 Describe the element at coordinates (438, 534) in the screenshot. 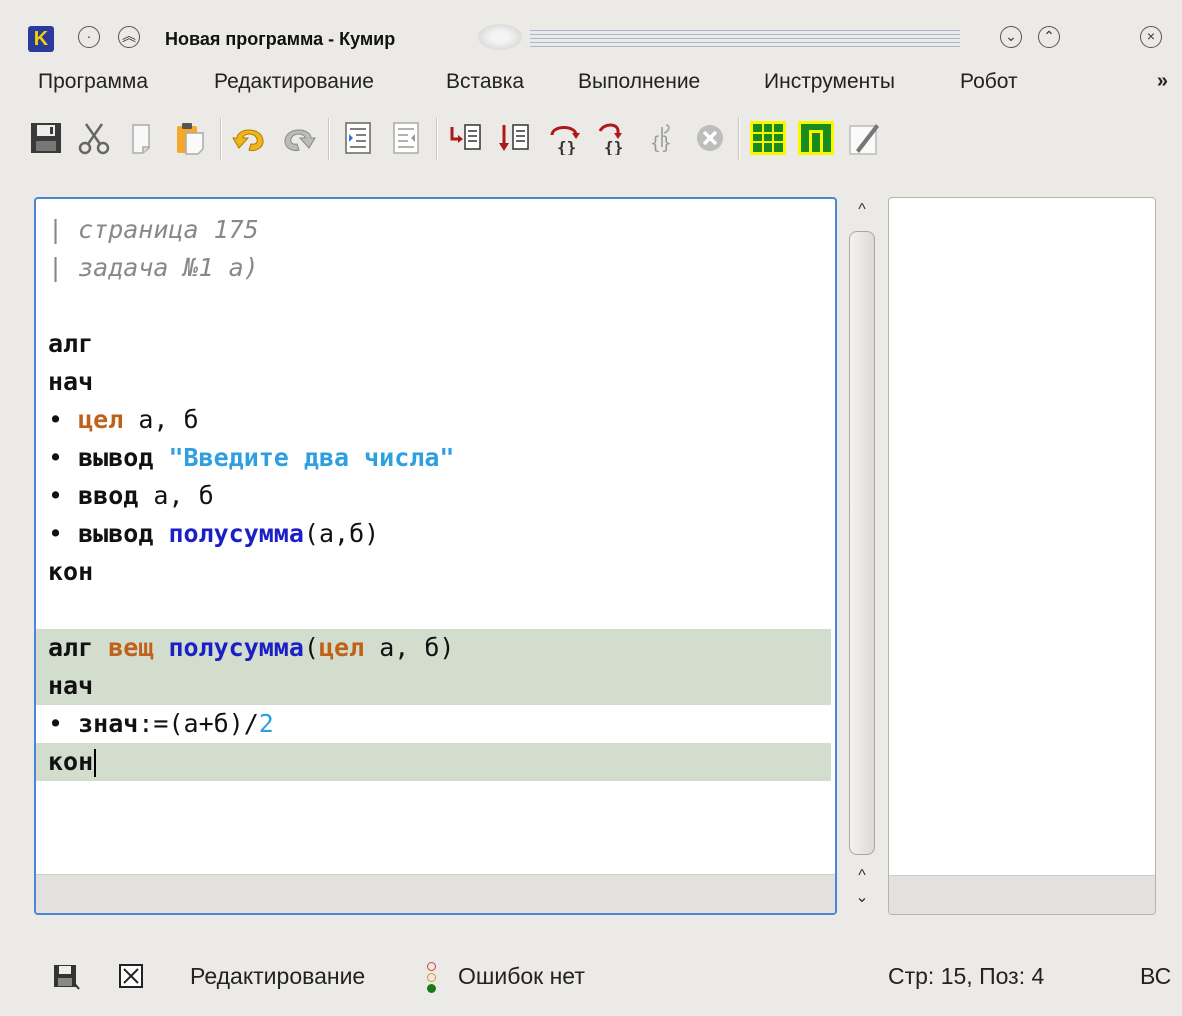

I see `code-line: • вывод полусумма(а,б)` at that location.